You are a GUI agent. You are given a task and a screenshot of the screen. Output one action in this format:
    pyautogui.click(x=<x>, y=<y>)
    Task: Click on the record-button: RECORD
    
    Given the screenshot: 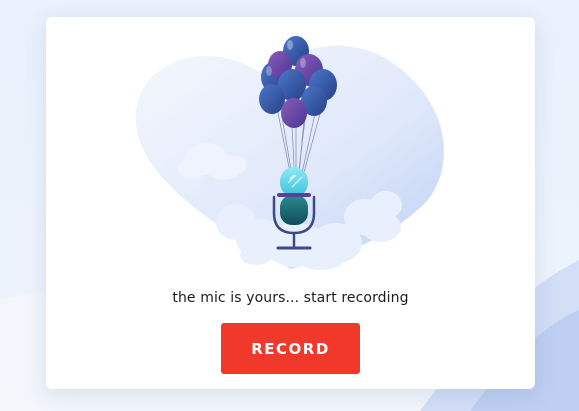 What is the action you would take?
    pyautogui.click(x=290, y=348)
    